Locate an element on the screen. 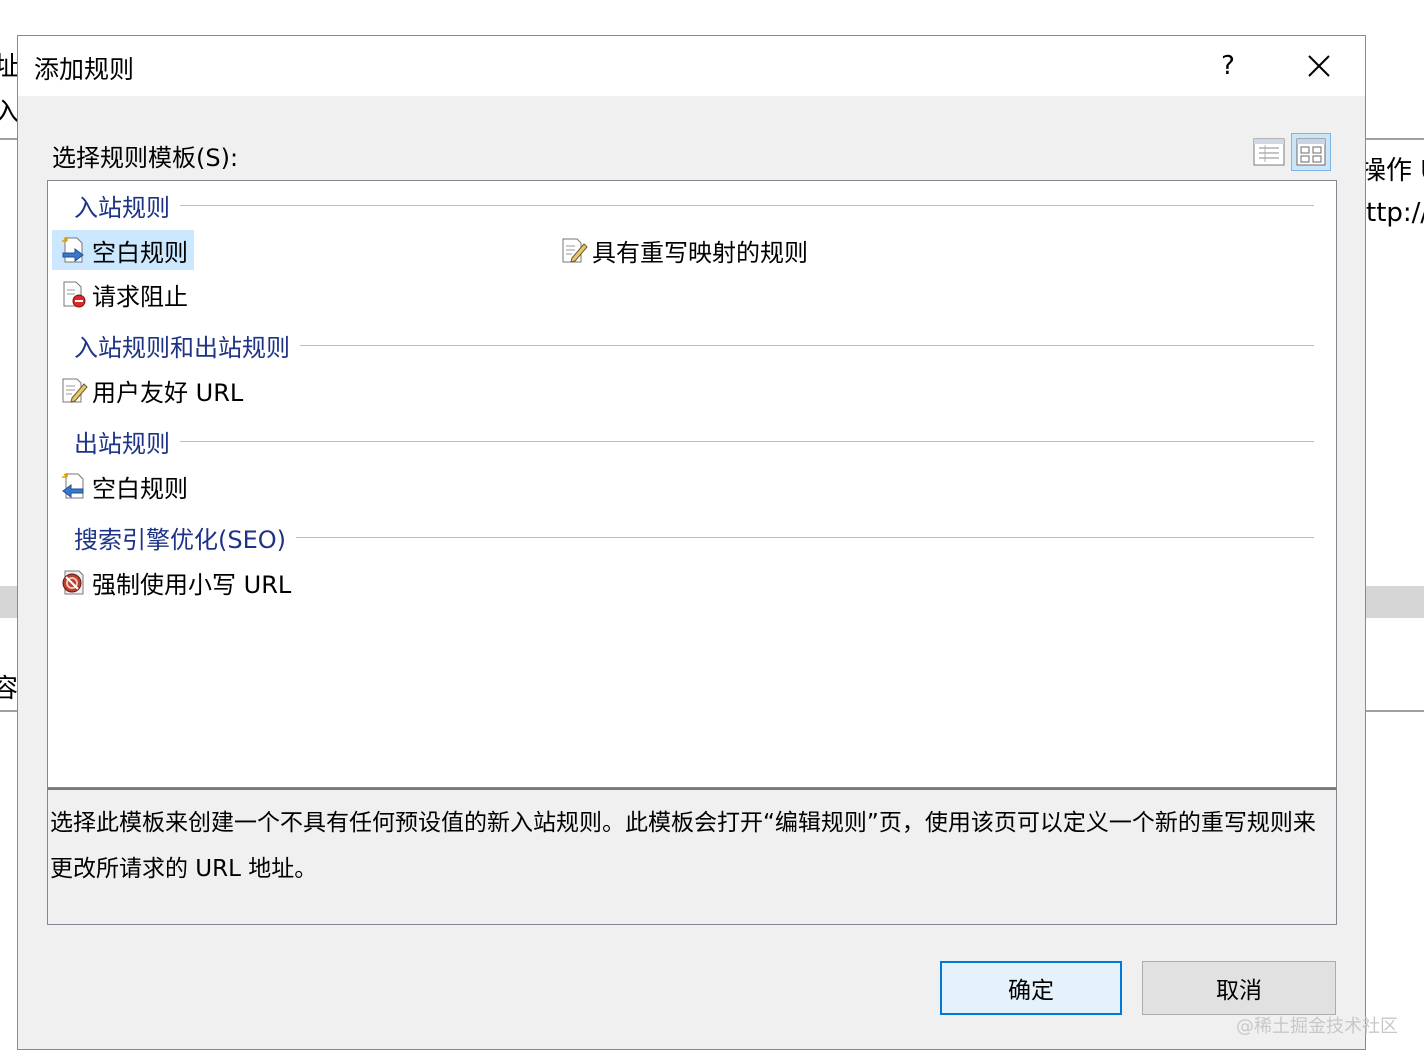 The image size is (1424, 1062). close-icon is located at coordinates (1319, 66).